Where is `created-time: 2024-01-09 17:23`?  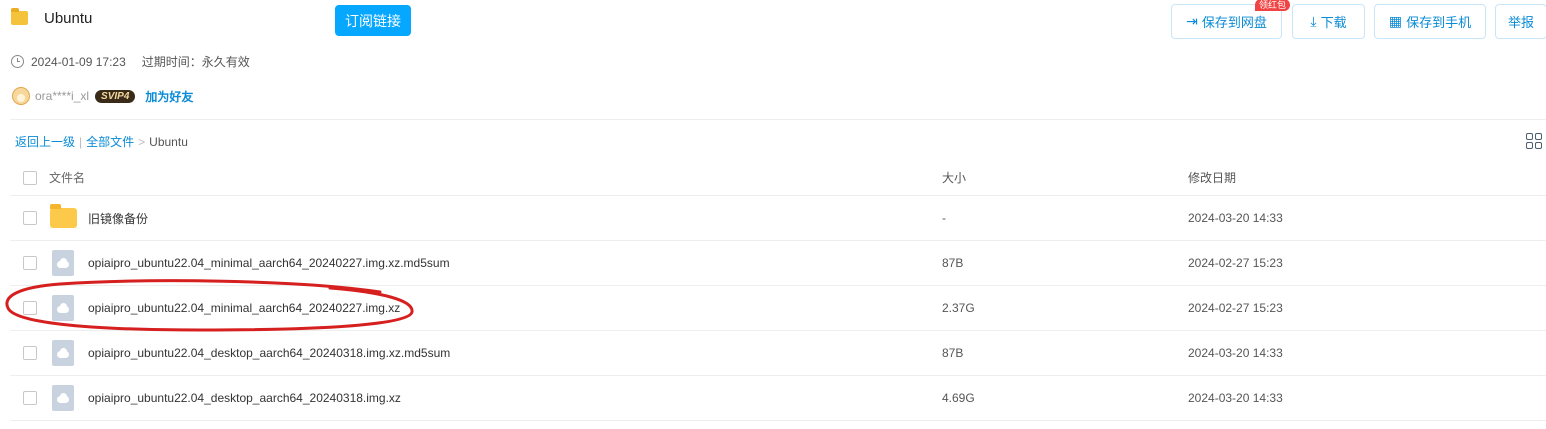 created-time: 2024-01-09 17:23 is located at coordinates (78, 61).